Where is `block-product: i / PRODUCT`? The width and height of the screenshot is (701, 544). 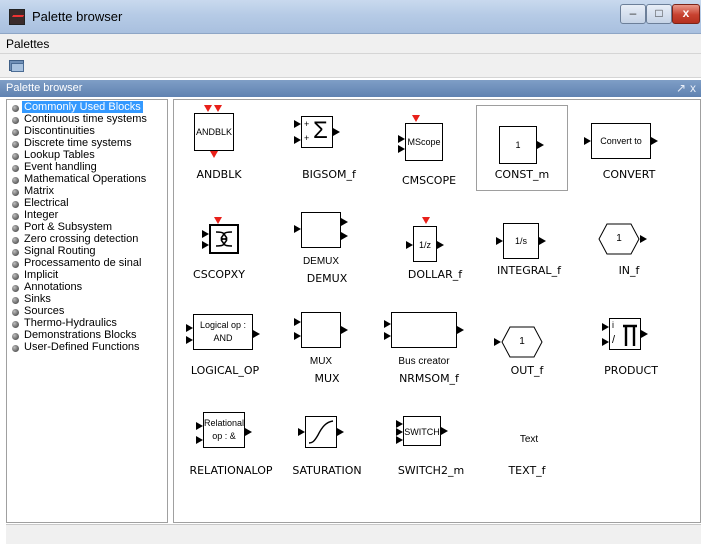
block-product: i / PRODUCT is located at coordinates (629, 351).